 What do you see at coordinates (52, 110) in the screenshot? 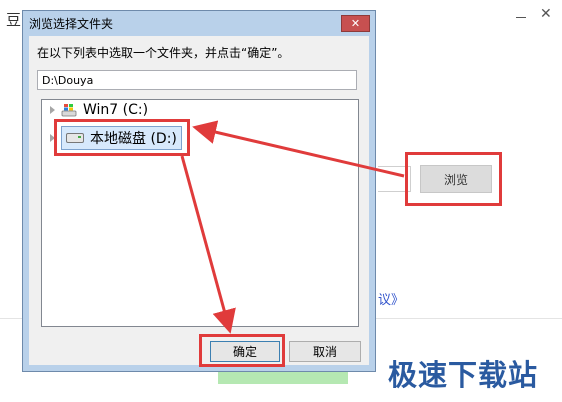
I see `expand-arrow-icon` at bounding box center [52, 110].